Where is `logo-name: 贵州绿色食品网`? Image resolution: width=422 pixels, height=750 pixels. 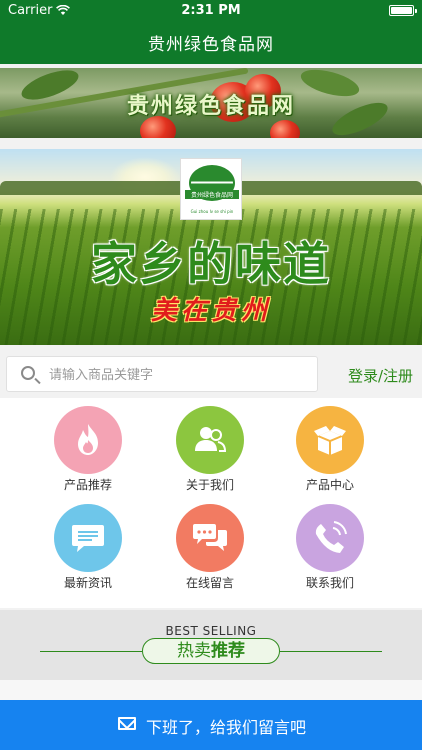
logo-name: 贵州绿色食品网 is located at coordinates (212, 194).